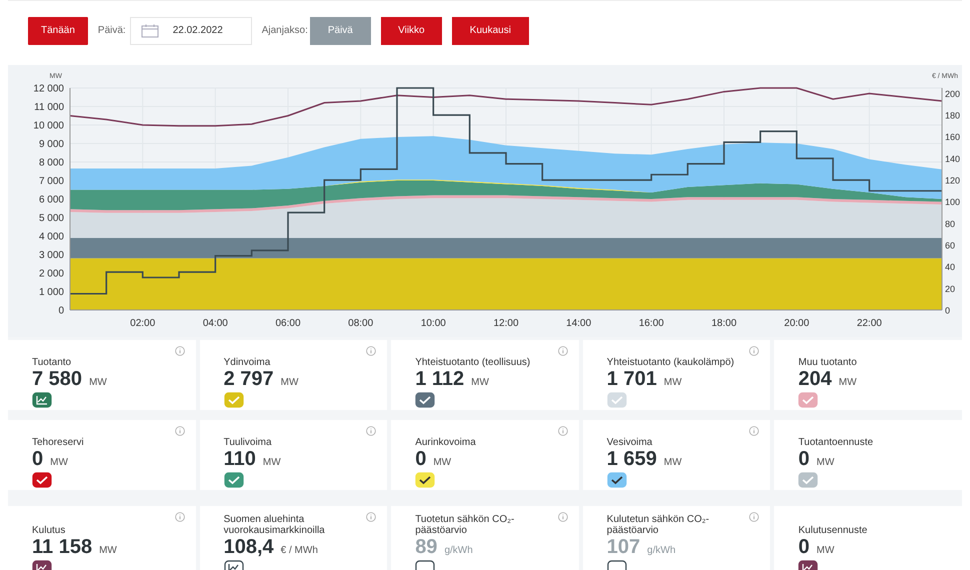 The image size is (970, 570). What do you see at coordinates (630, 442) in the screenshot?
I see `card-title: Vesivoima` at bounding box center [630, 442].